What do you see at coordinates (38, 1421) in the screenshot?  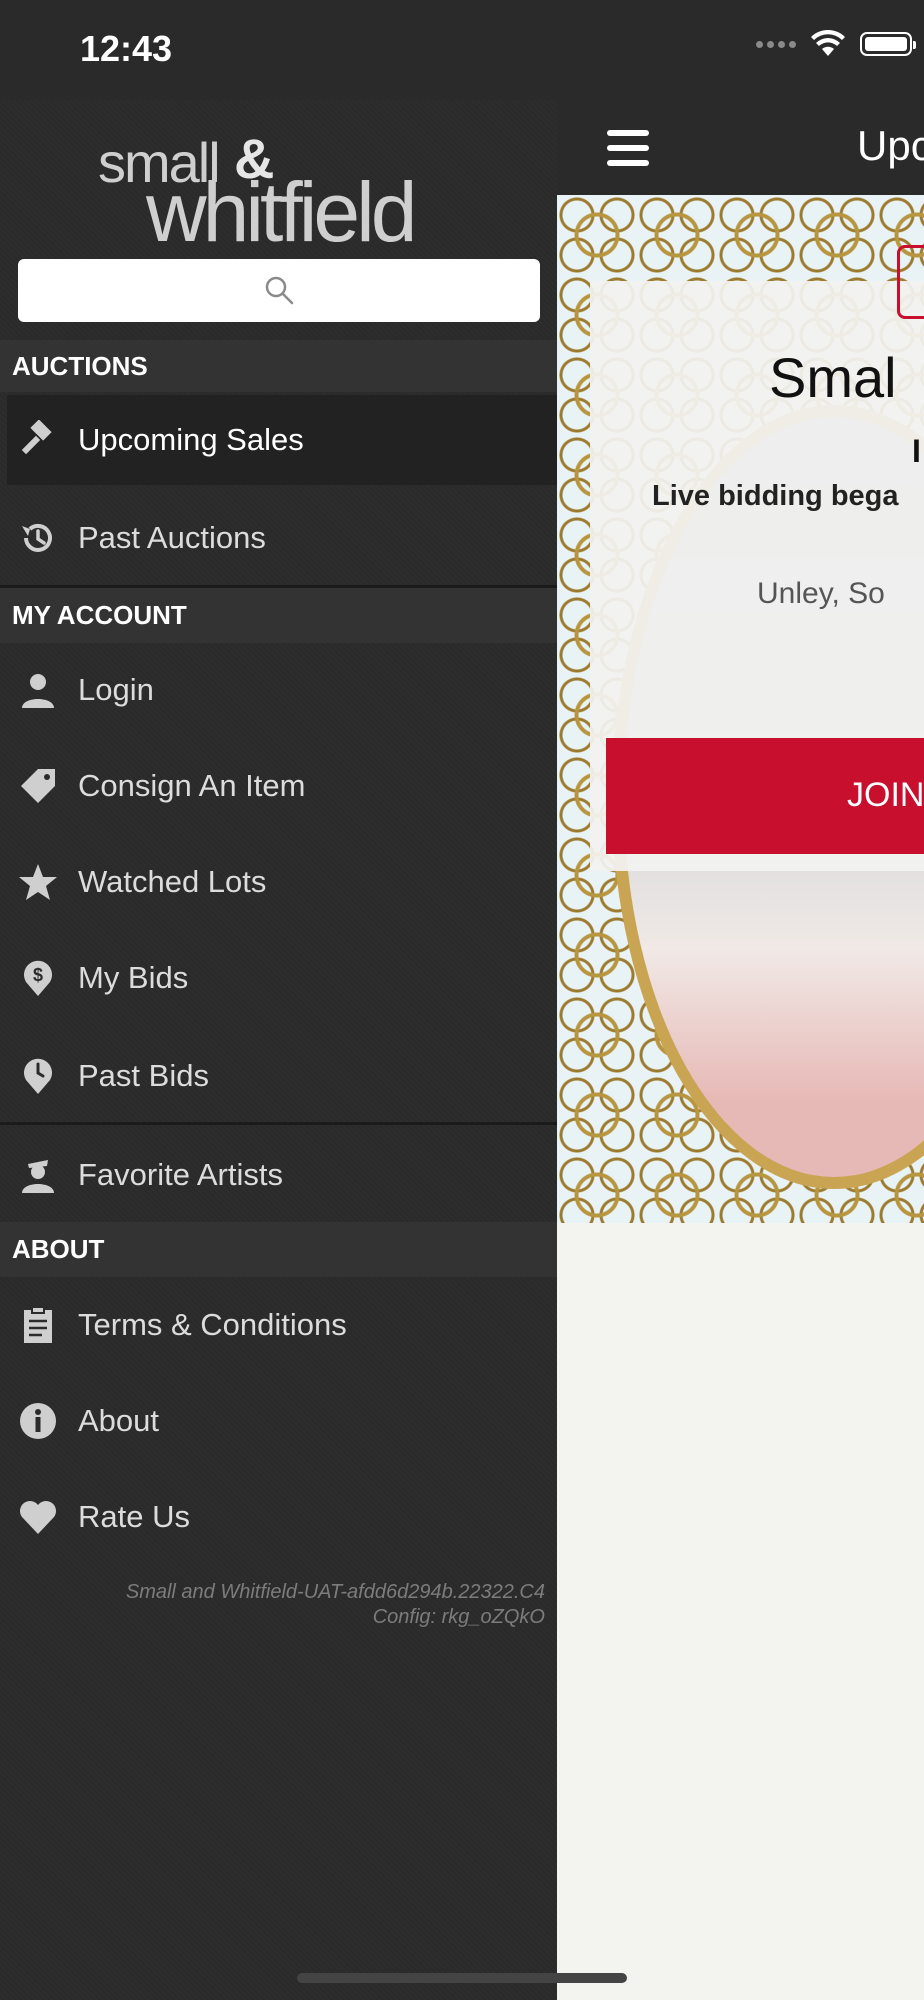 I see `info-icon` at bounding box center [38, 1421].